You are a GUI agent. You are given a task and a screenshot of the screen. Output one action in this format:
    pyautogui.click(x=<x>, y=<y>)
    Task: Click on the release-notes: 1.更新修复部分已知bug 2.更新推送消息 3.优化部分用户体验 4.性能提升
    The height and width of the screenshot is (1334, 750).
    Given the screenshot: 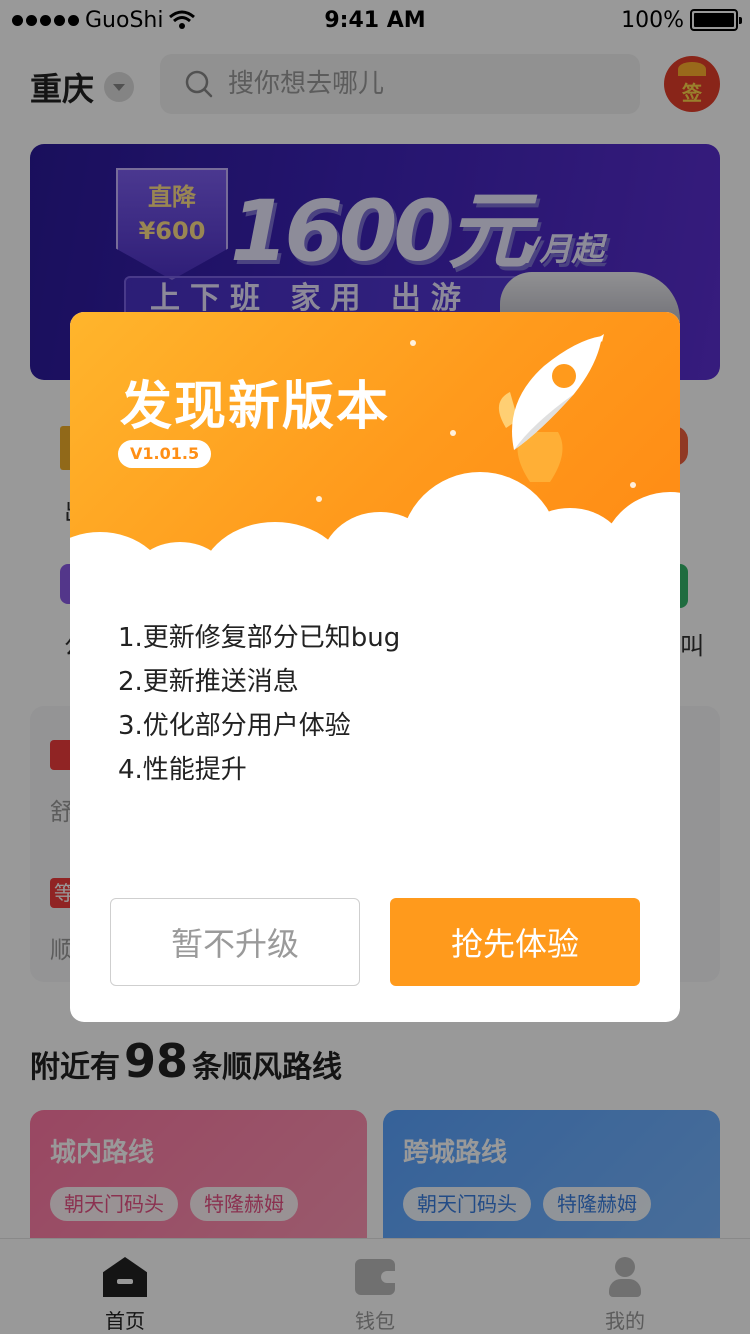 What is the action you would take?
    pyautogui.click(x=259, y=704)
    